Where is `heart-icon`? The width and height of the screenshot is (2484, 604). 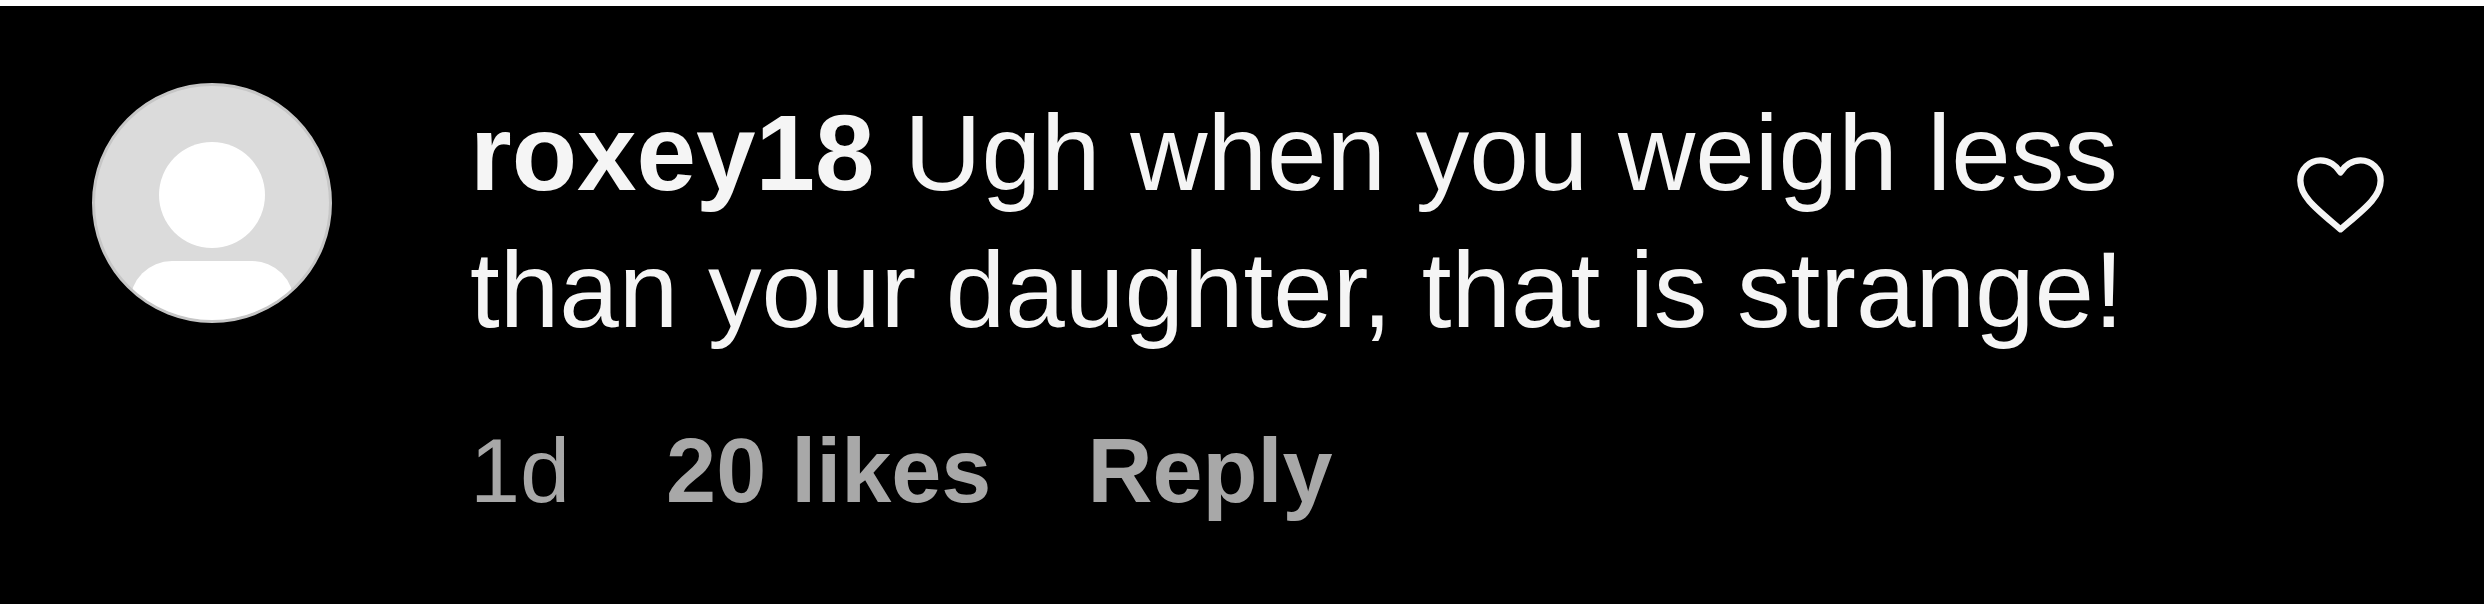
heart-icon is located at coordinates (2340, 195).